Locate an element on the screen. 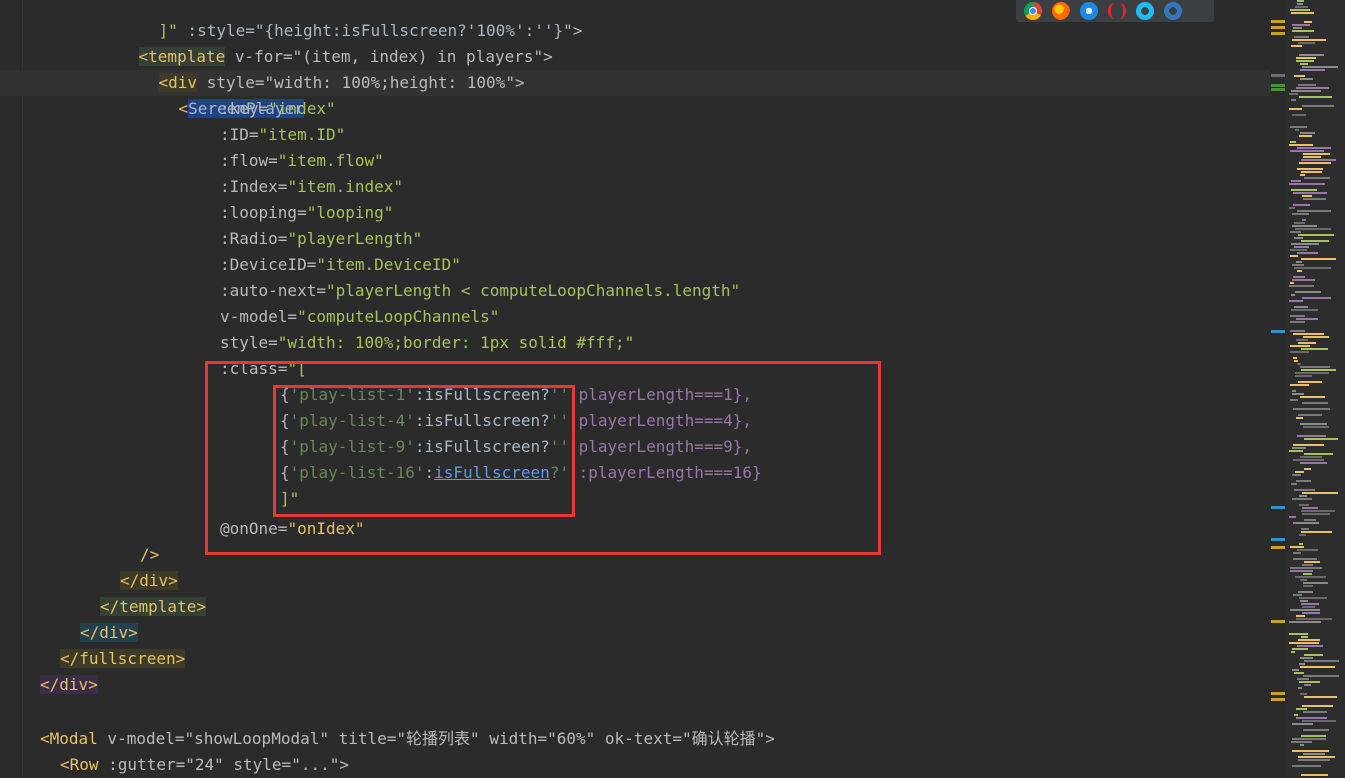  code-line: :flow="item.flow" is located at coordinates (302, 161).